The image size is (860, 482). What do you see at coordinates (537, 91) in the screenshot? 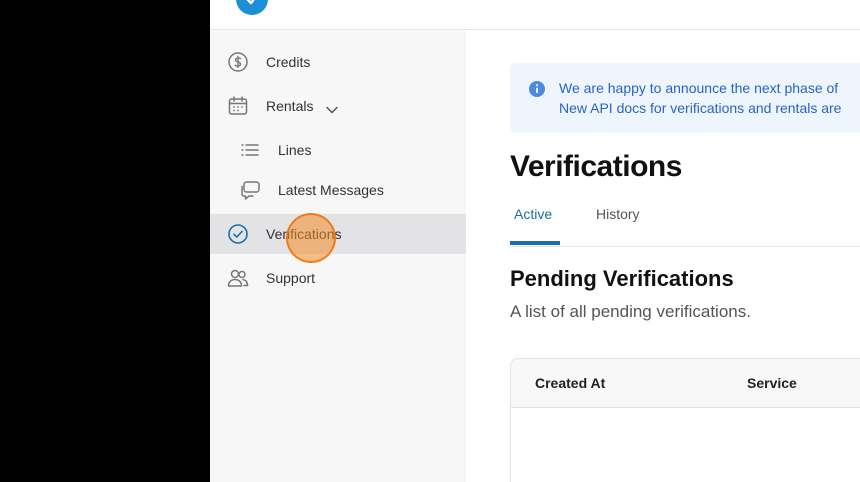
I see `info-icon` at bounding box center [537, 91].